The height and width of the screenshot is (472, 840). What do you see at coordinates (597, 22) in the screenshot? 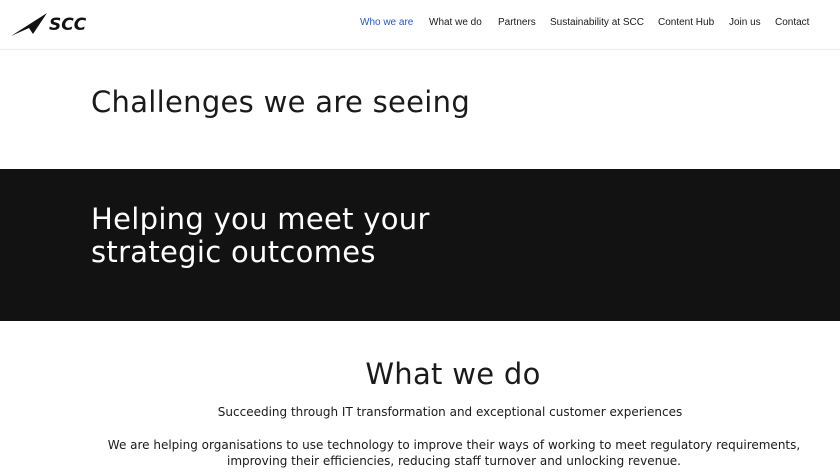
I see `nav-item-sustainability: Sustainability at SCC` at bounding box center [597, 22].